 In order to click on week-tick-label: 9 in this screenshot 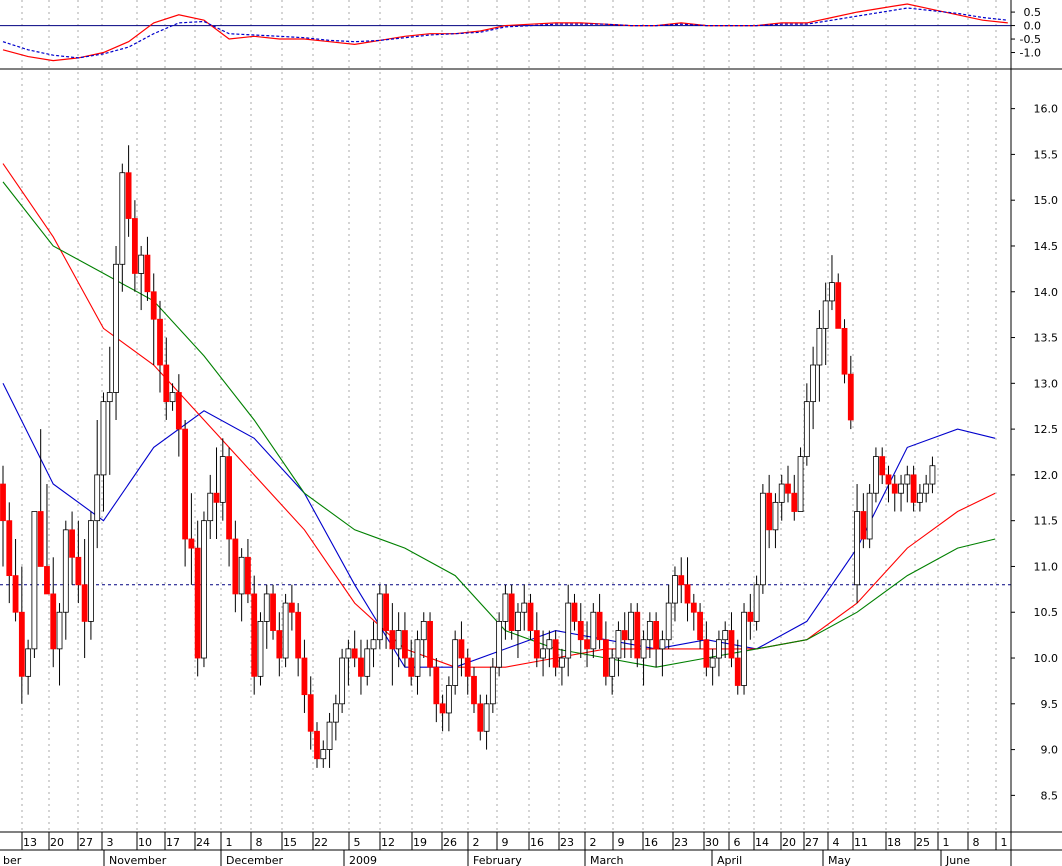, I will do `click(505, 842)`.